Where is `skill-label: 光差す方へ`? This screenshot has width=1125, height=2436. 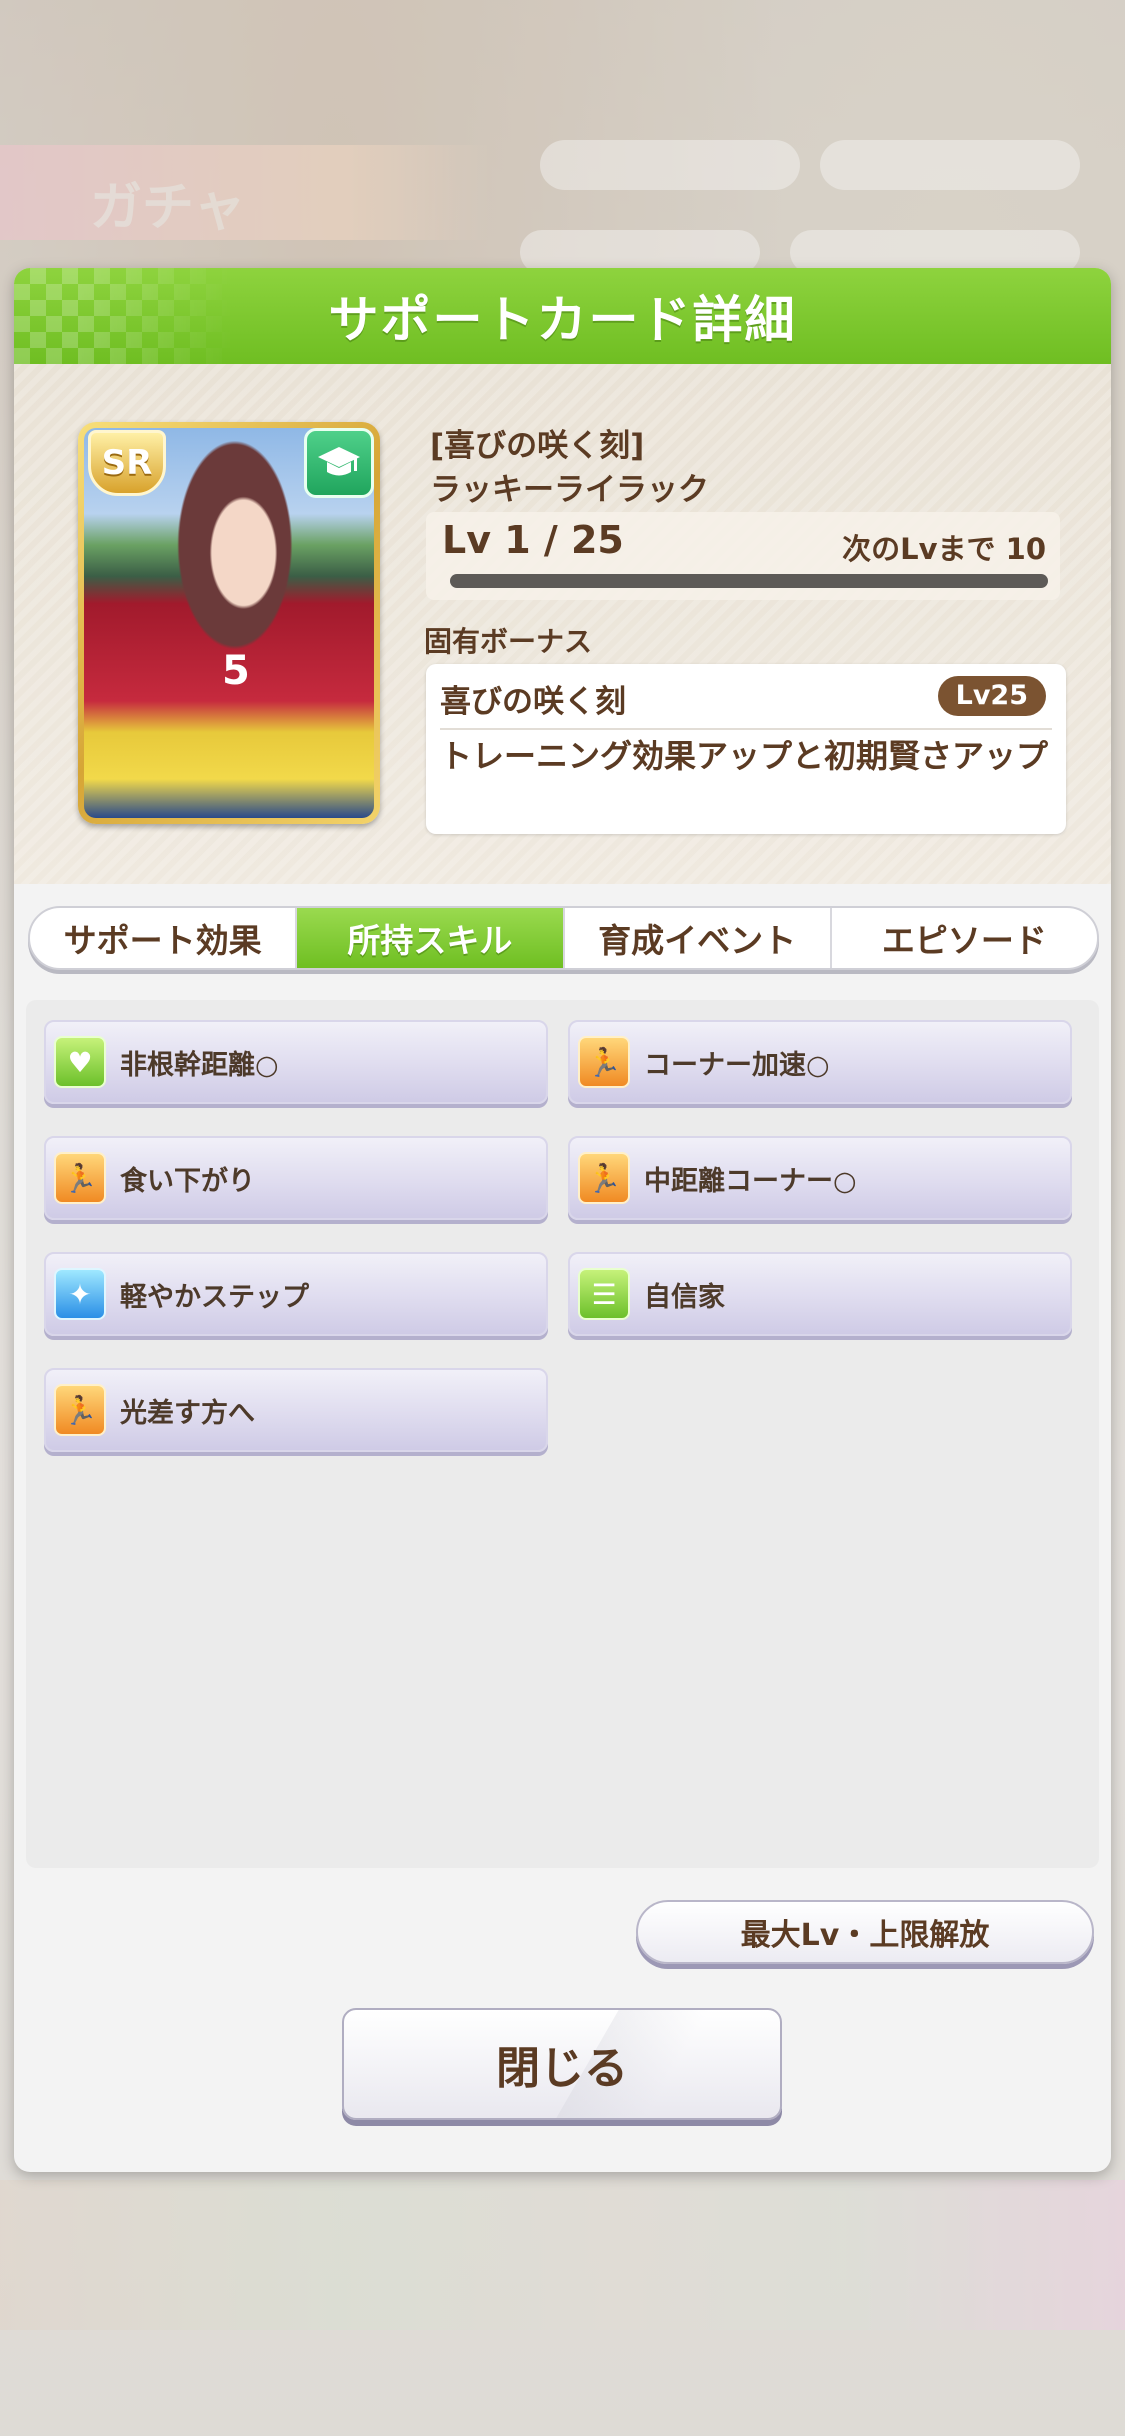
skill-label: 光差す方へ is located at coordinates (187, 1413).